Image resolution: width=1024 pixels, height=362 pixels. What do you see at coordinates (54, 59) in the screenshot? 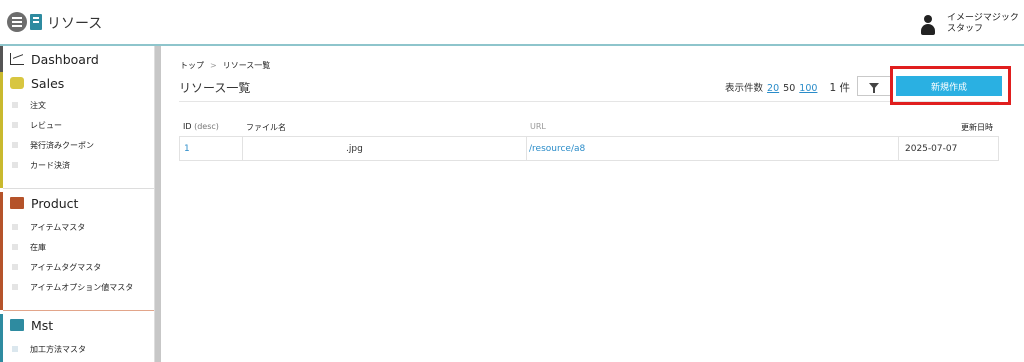
I see `sidebar-item-dashboard: Dashboard` at bounding box center [54, 59].